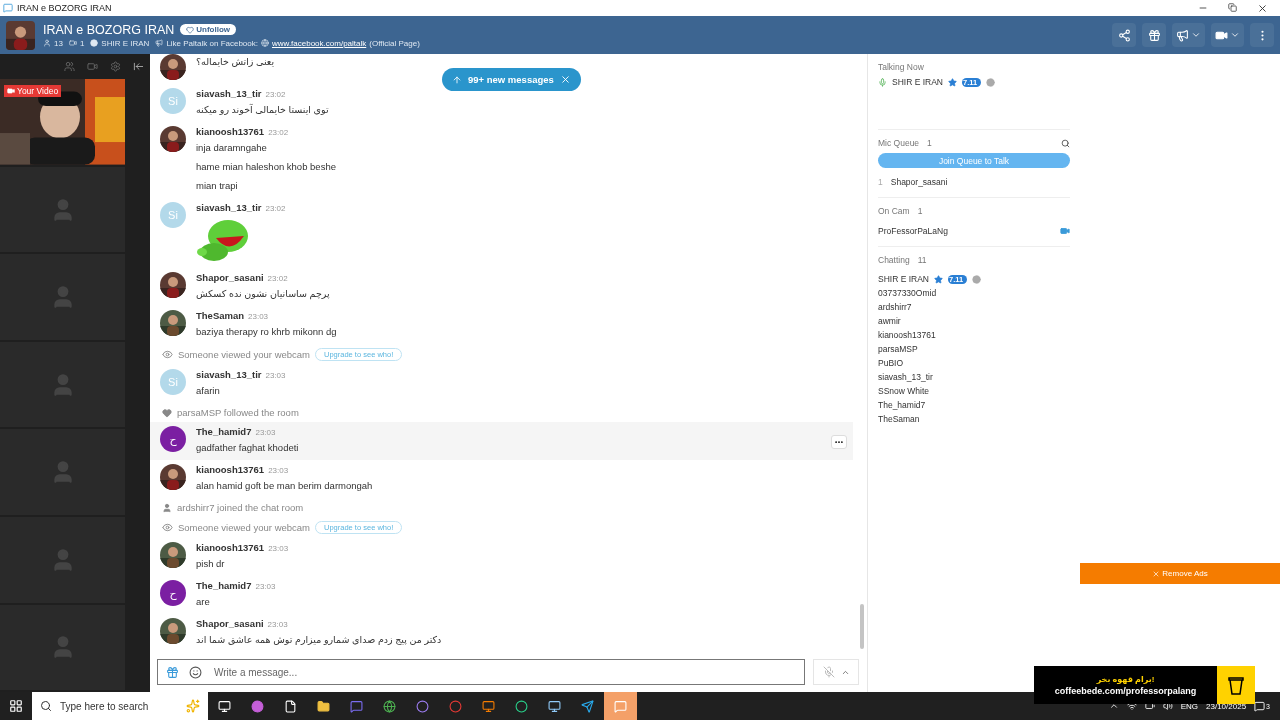  Describe the element at coordinates (1260, 706) in the screenshot. I see `notification-icon` at that location.